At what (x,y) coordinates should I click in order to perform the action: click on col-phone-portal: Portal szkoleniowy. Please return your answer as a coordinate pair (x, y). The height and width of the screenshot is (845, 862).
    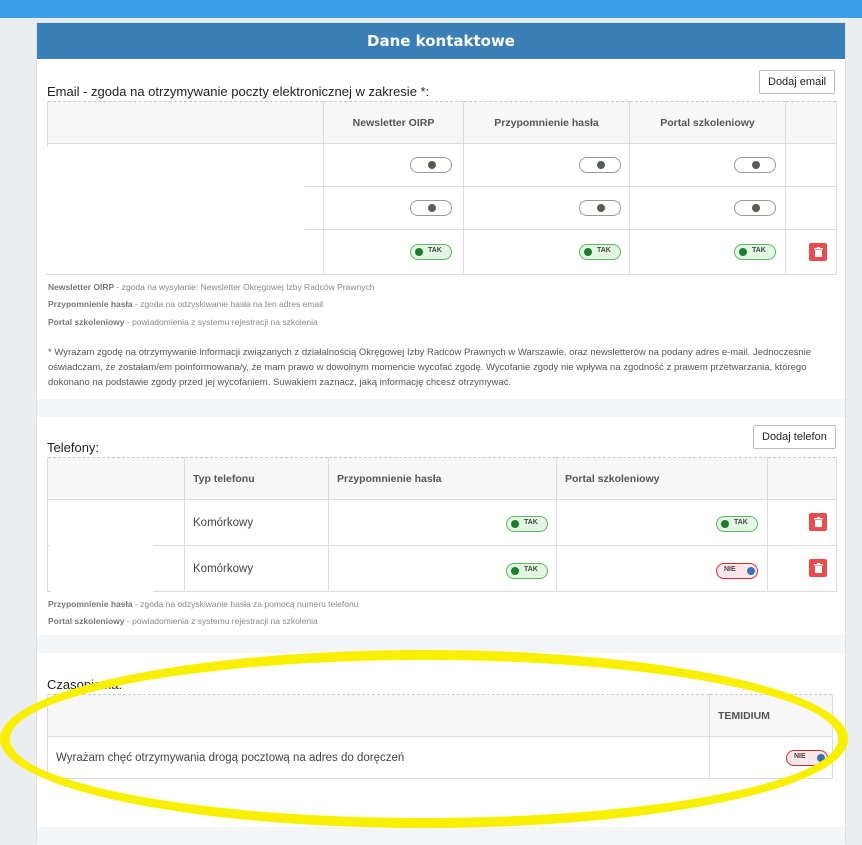
    Looking at the image, I should click on (662, 478).